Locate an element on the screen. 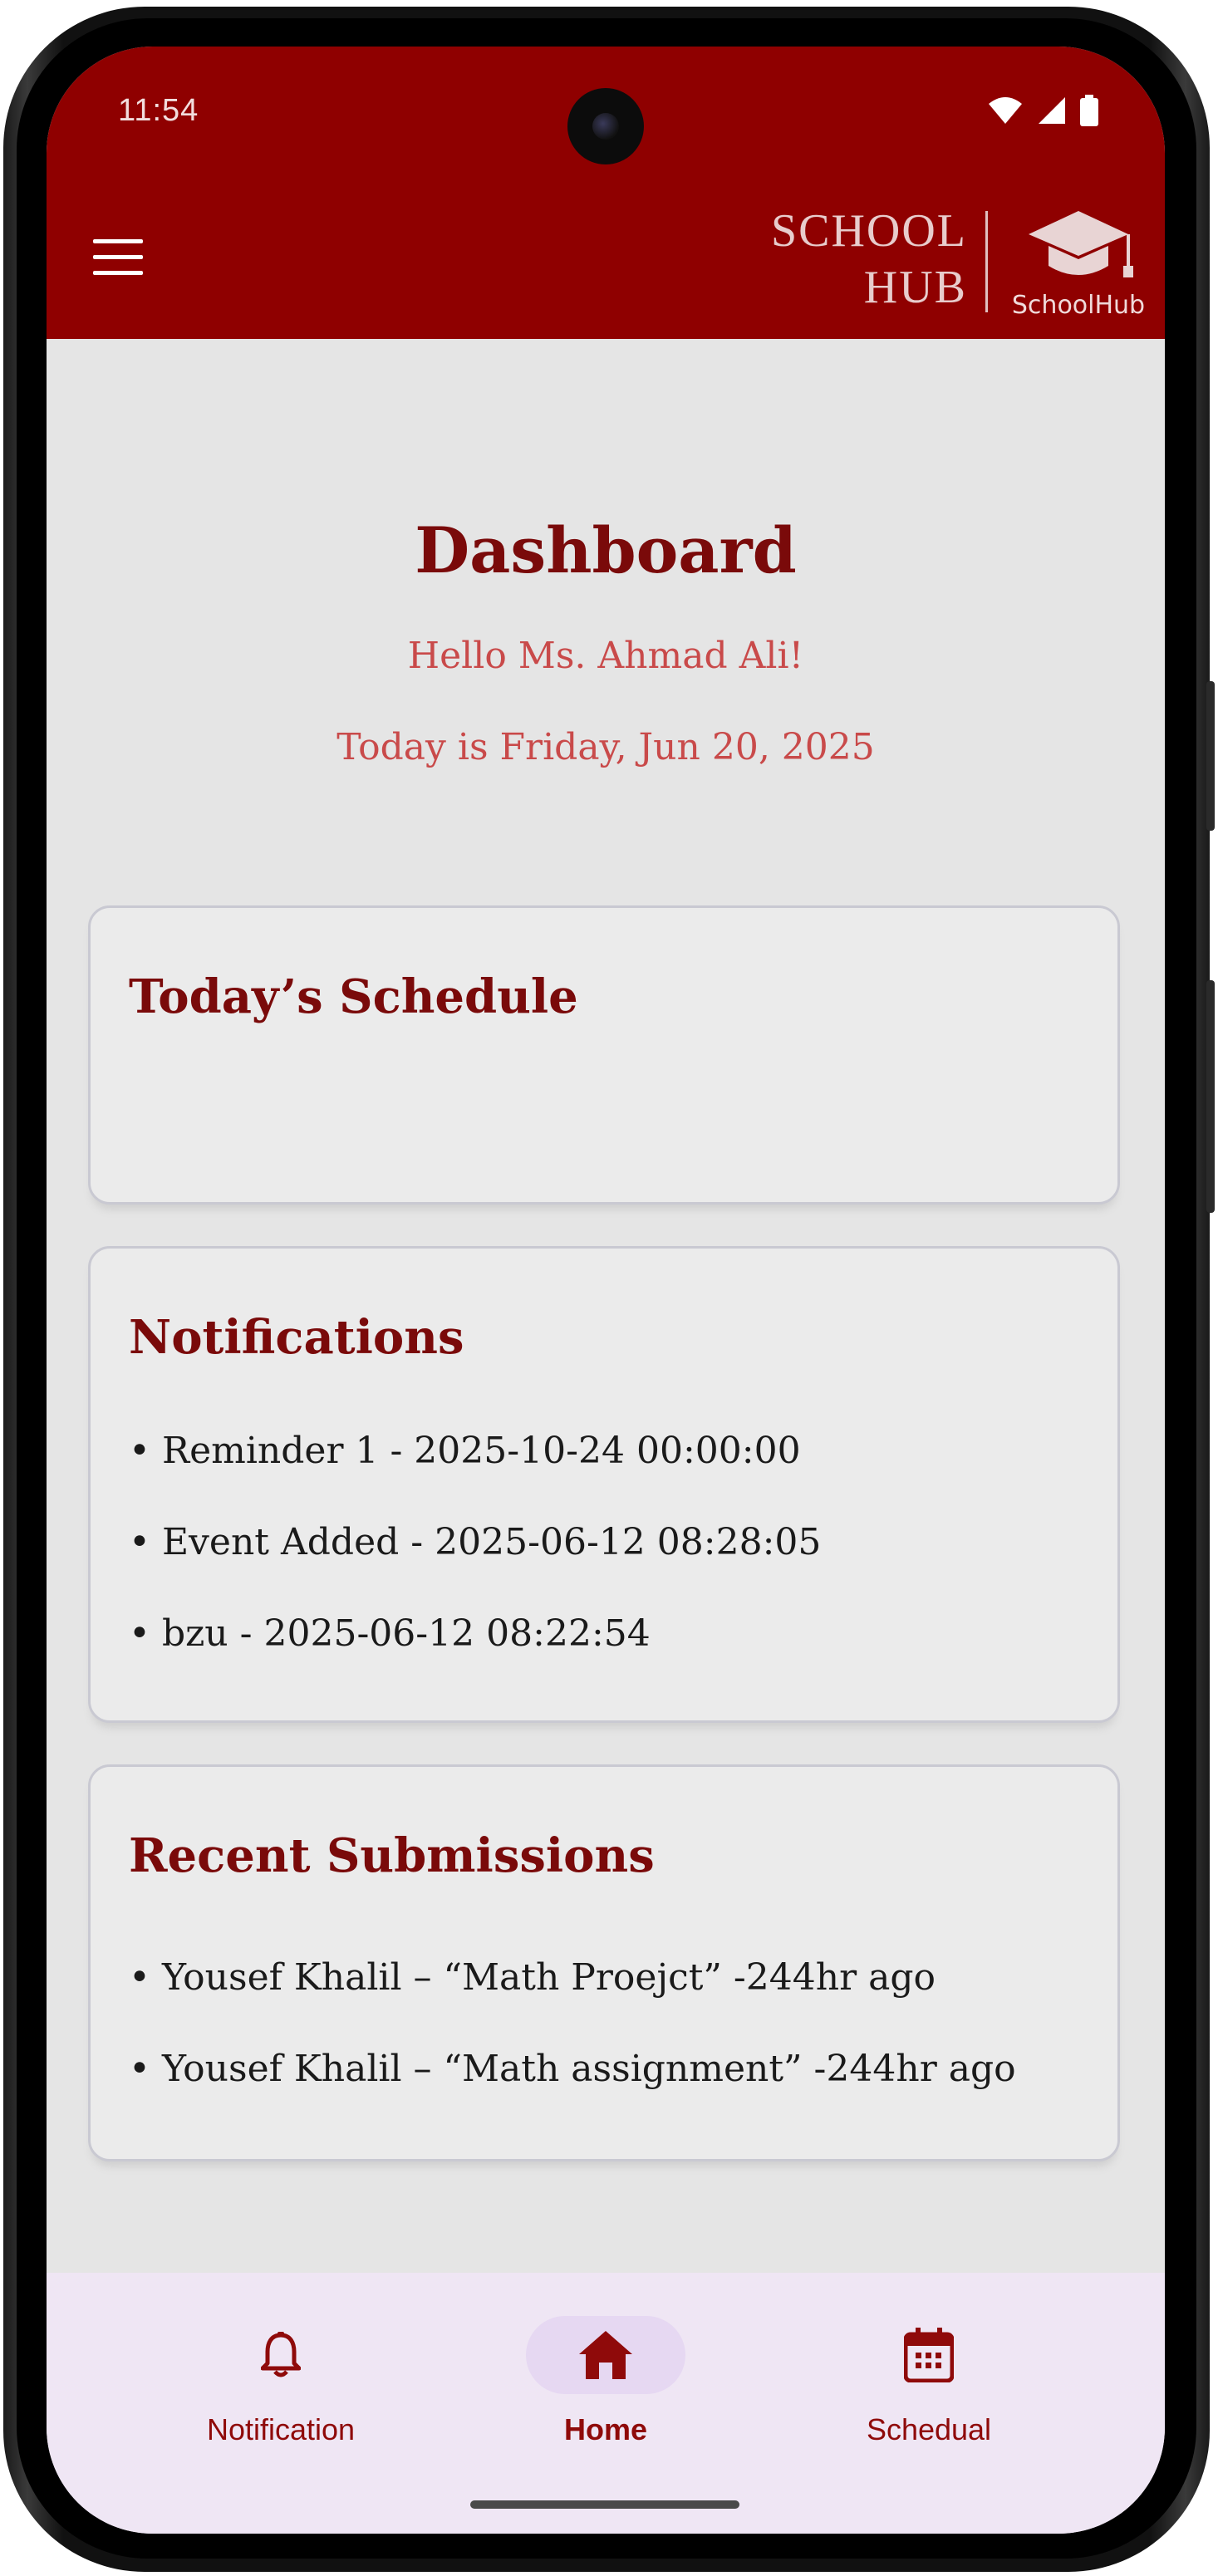 The width and height of the screenshot is (1218, 2576). schedule-card: Today’s Schedule is located at coordinates (604, 1055).